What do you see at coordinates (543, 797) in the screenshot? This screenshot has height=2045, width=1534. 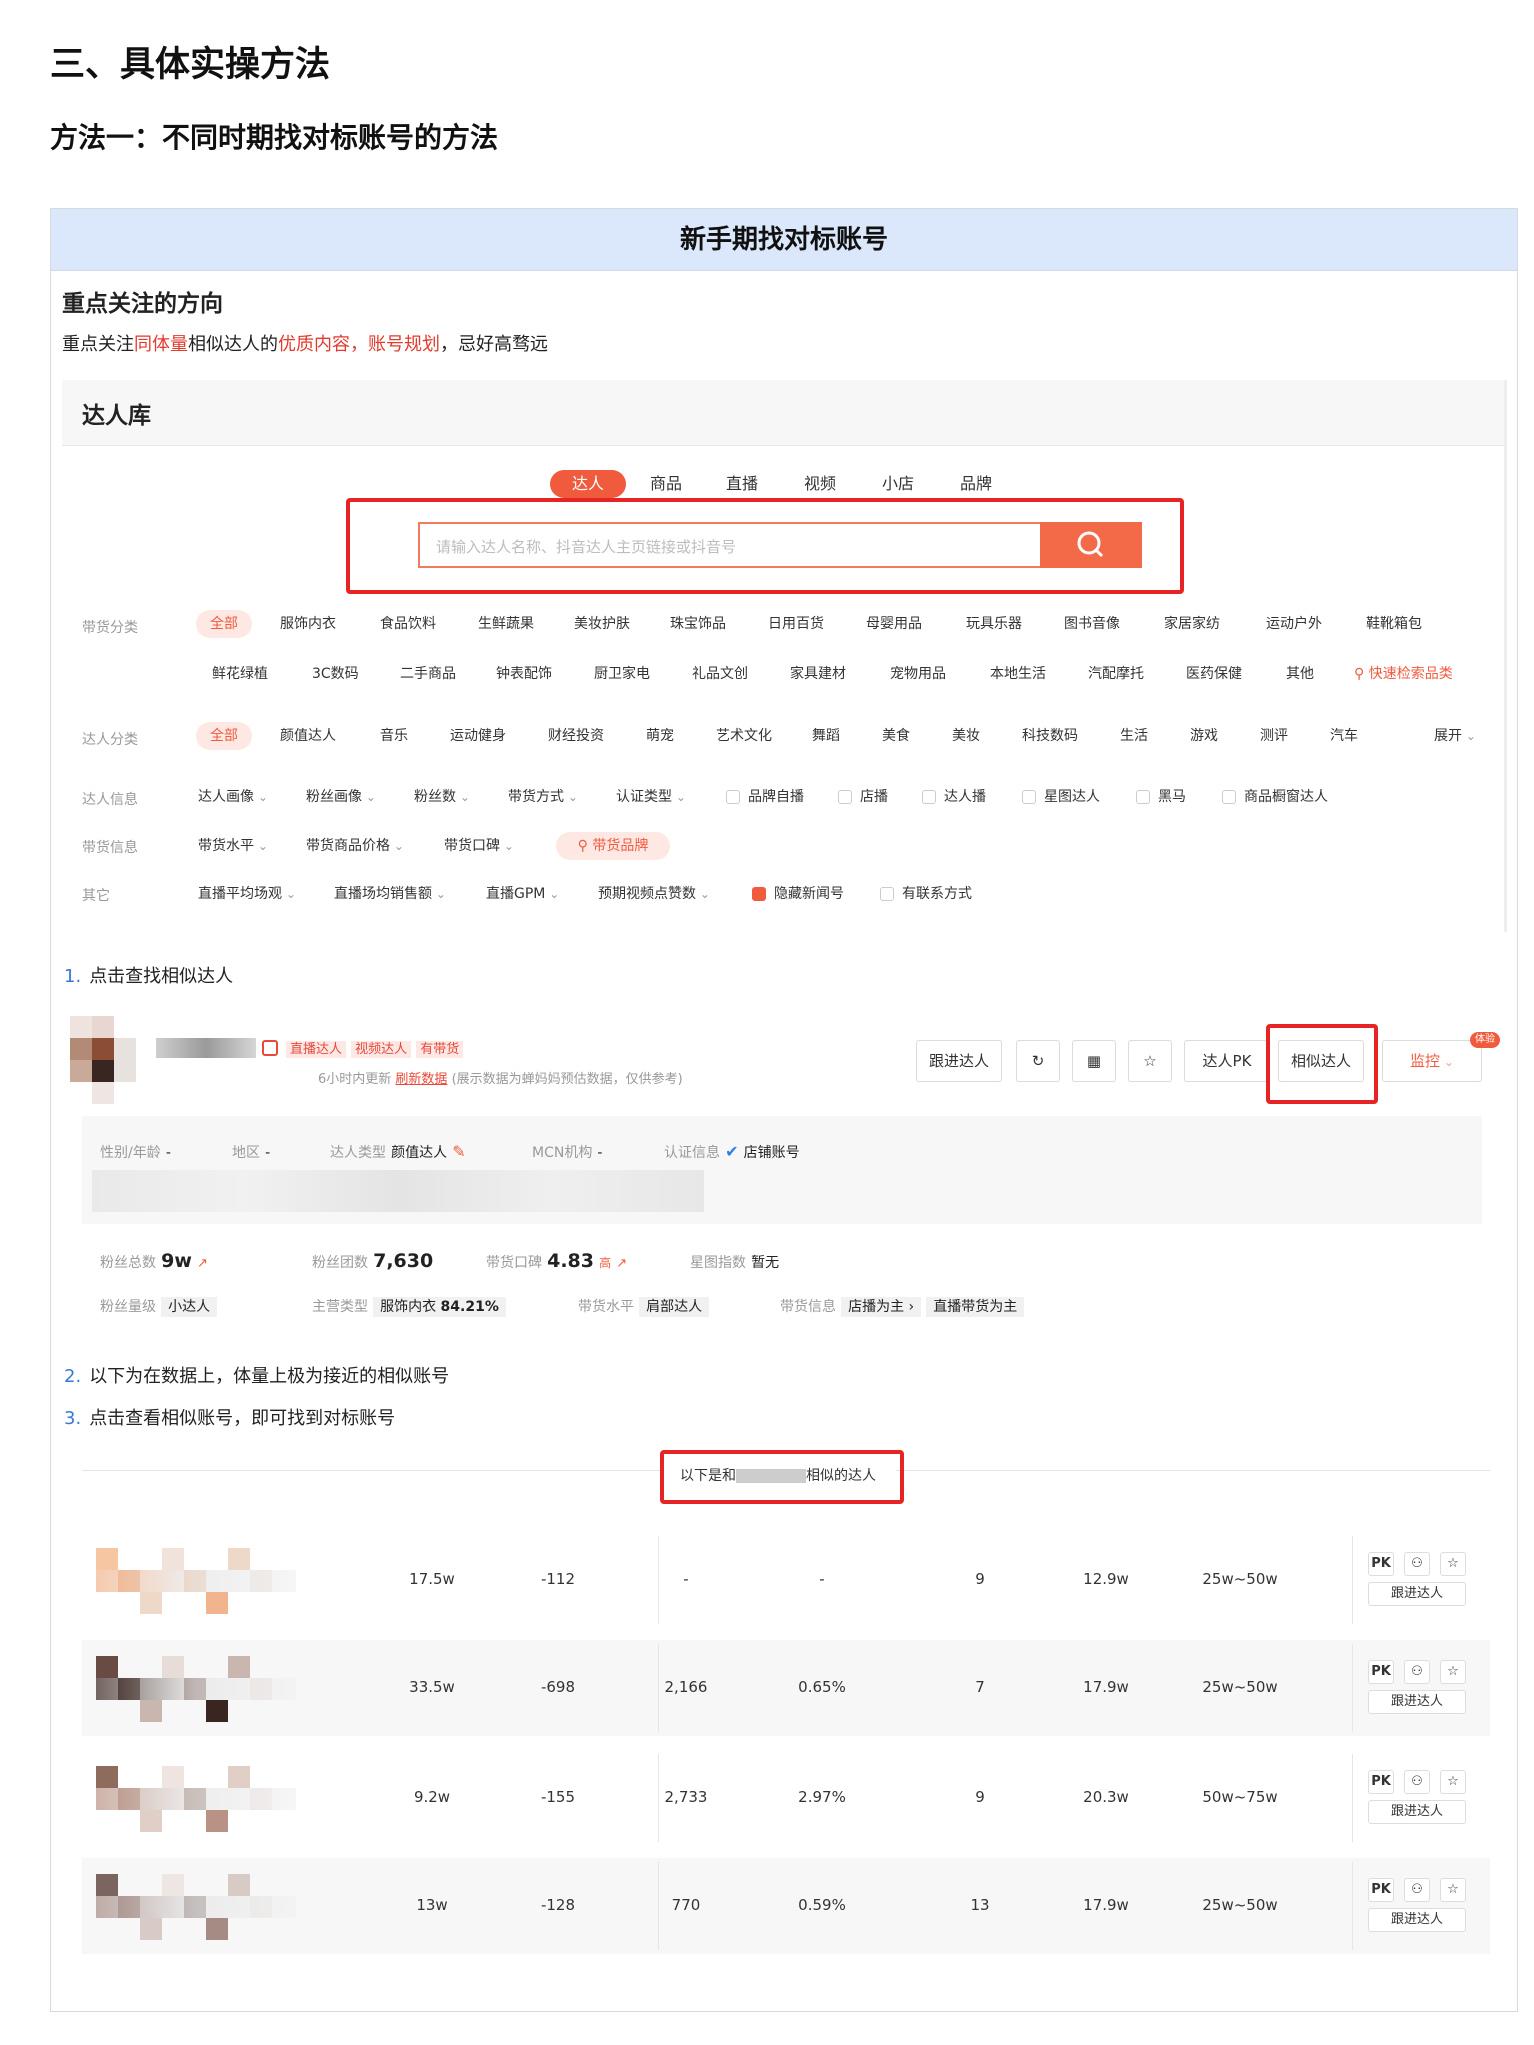 I see `dd-sales-method: 带货方式` at bounding box center [543, 797].